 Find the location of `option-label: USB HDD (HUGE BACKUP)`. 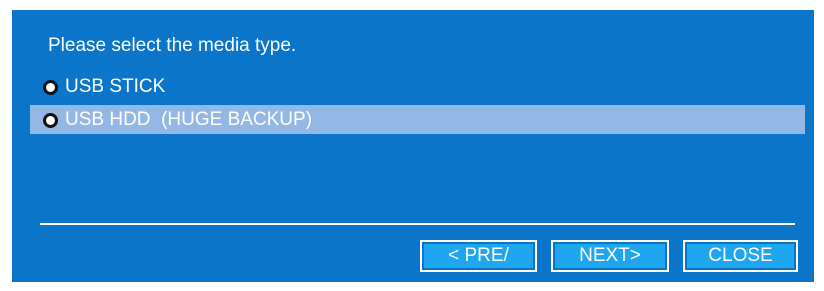

option-label: USB HDD (HUGE BACKUP) is located at coordinates (189, 119).